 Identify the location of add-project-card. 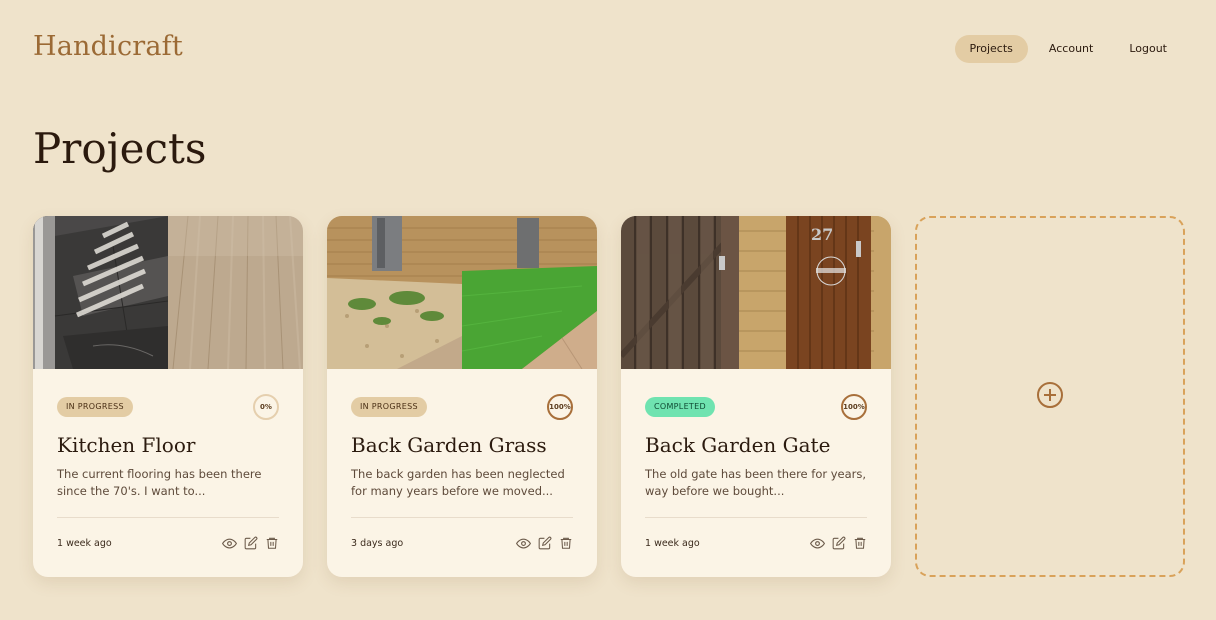
(1050, 396).